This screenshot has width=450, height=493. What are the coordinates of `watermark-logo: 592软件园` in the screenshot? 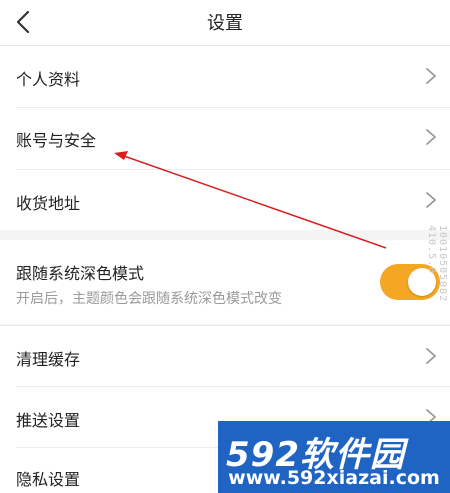 It's located at (334, 448).